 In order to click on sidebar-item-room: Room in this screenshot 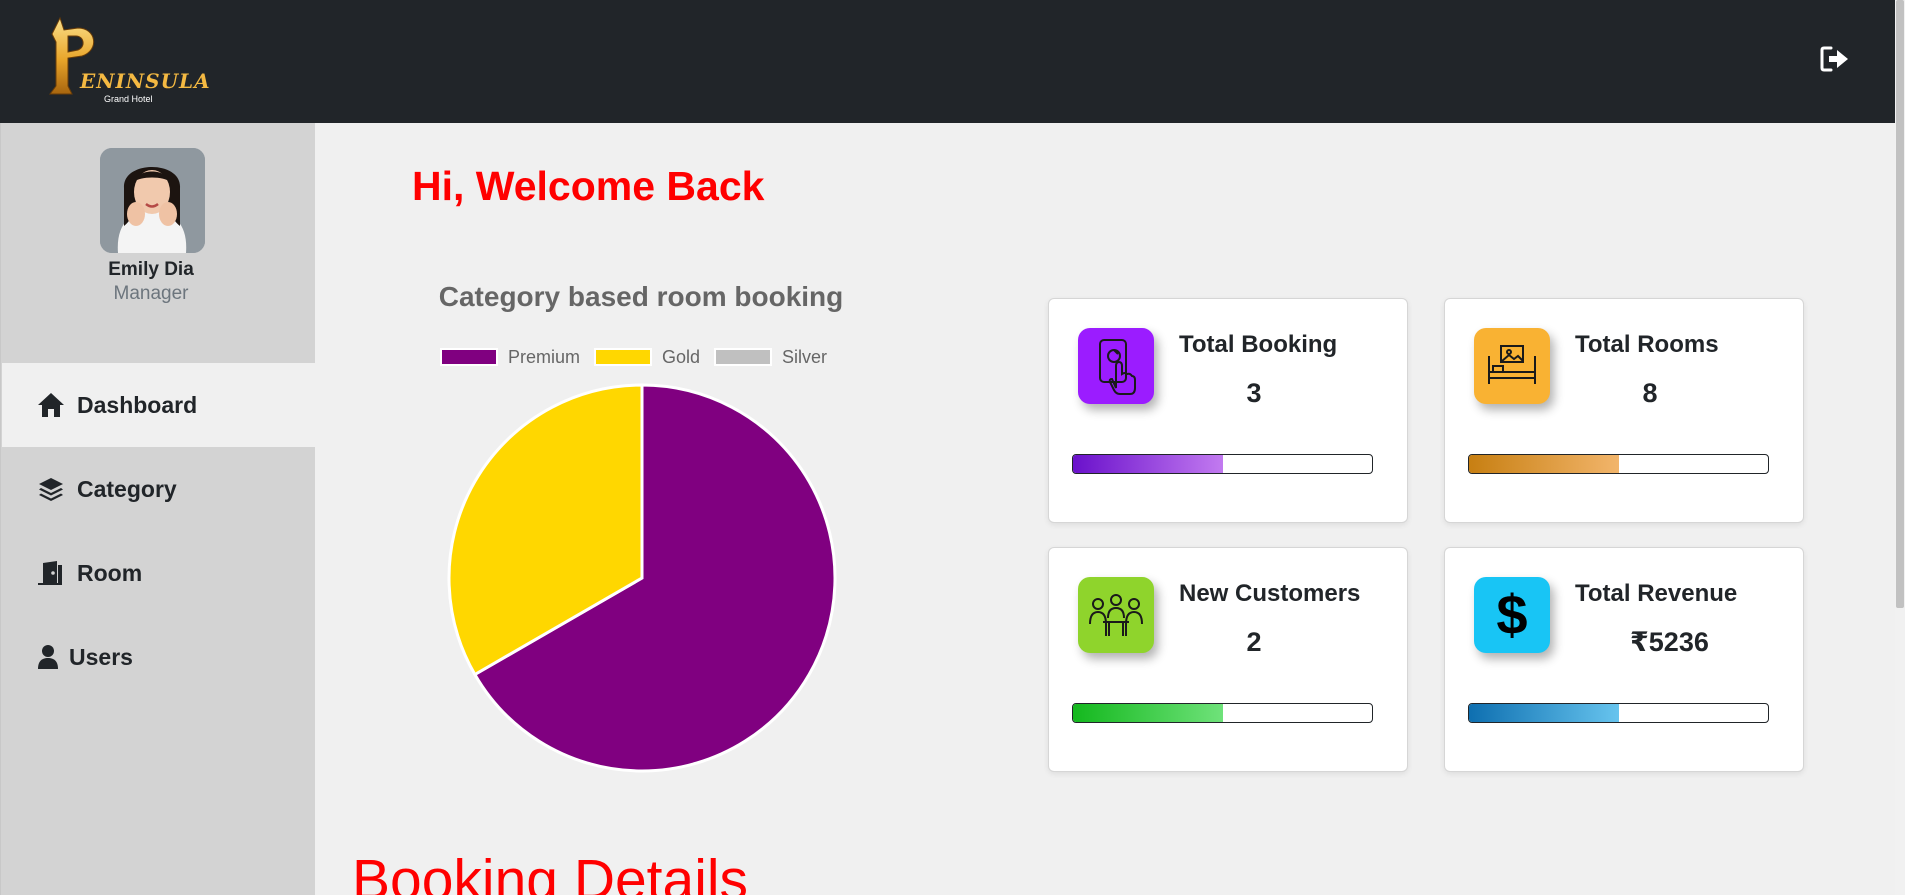, I will do `click(158, 573)`.